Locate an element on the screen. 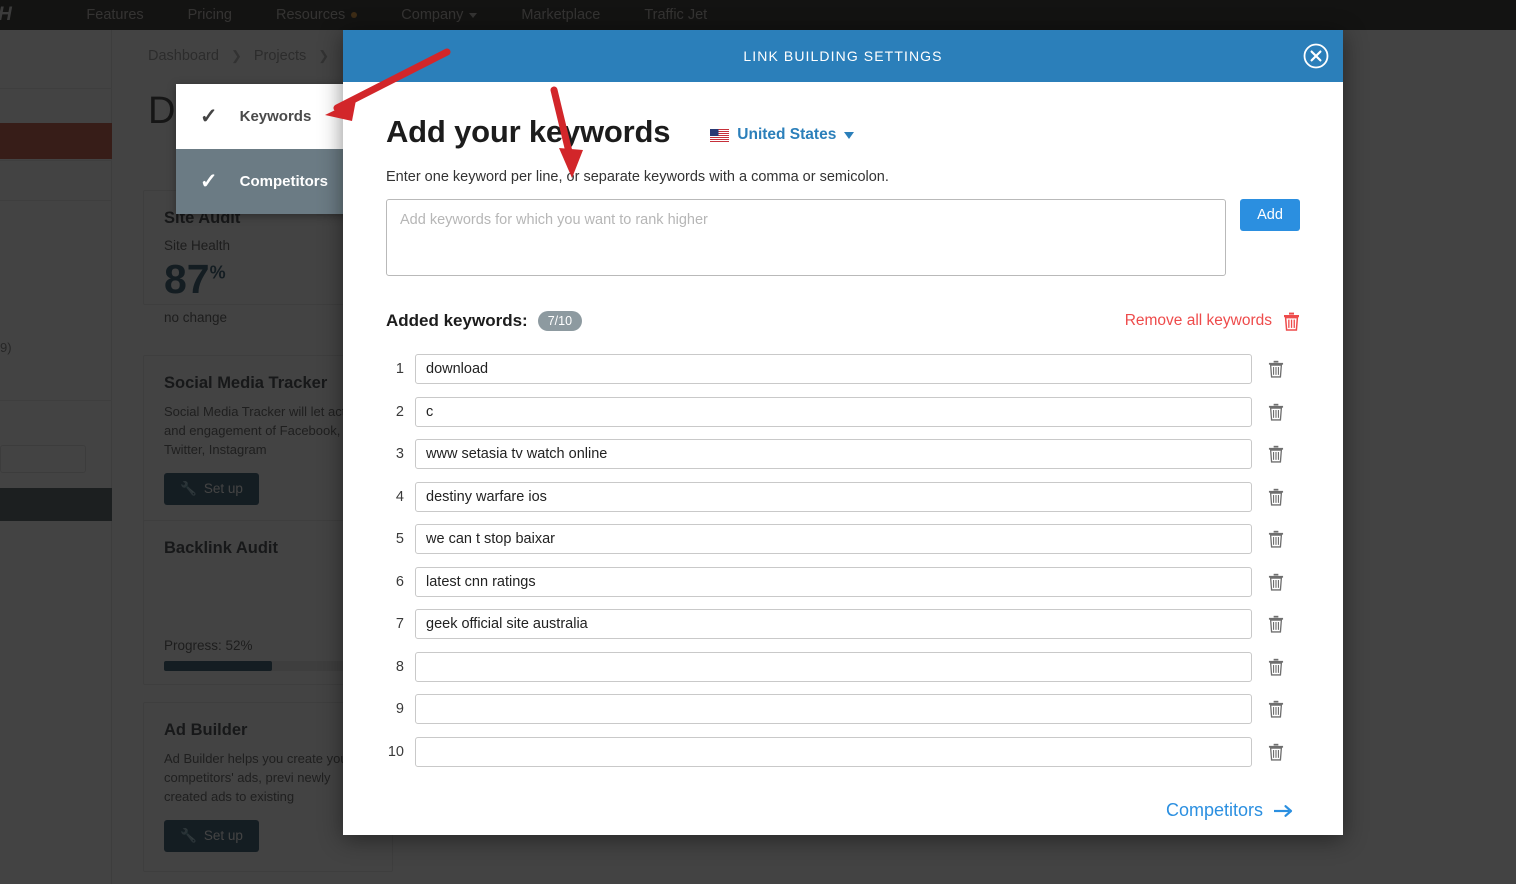 The width and height of the screenshot is (1516, 884). country-selector: United States is located at coordinates (782, 135).